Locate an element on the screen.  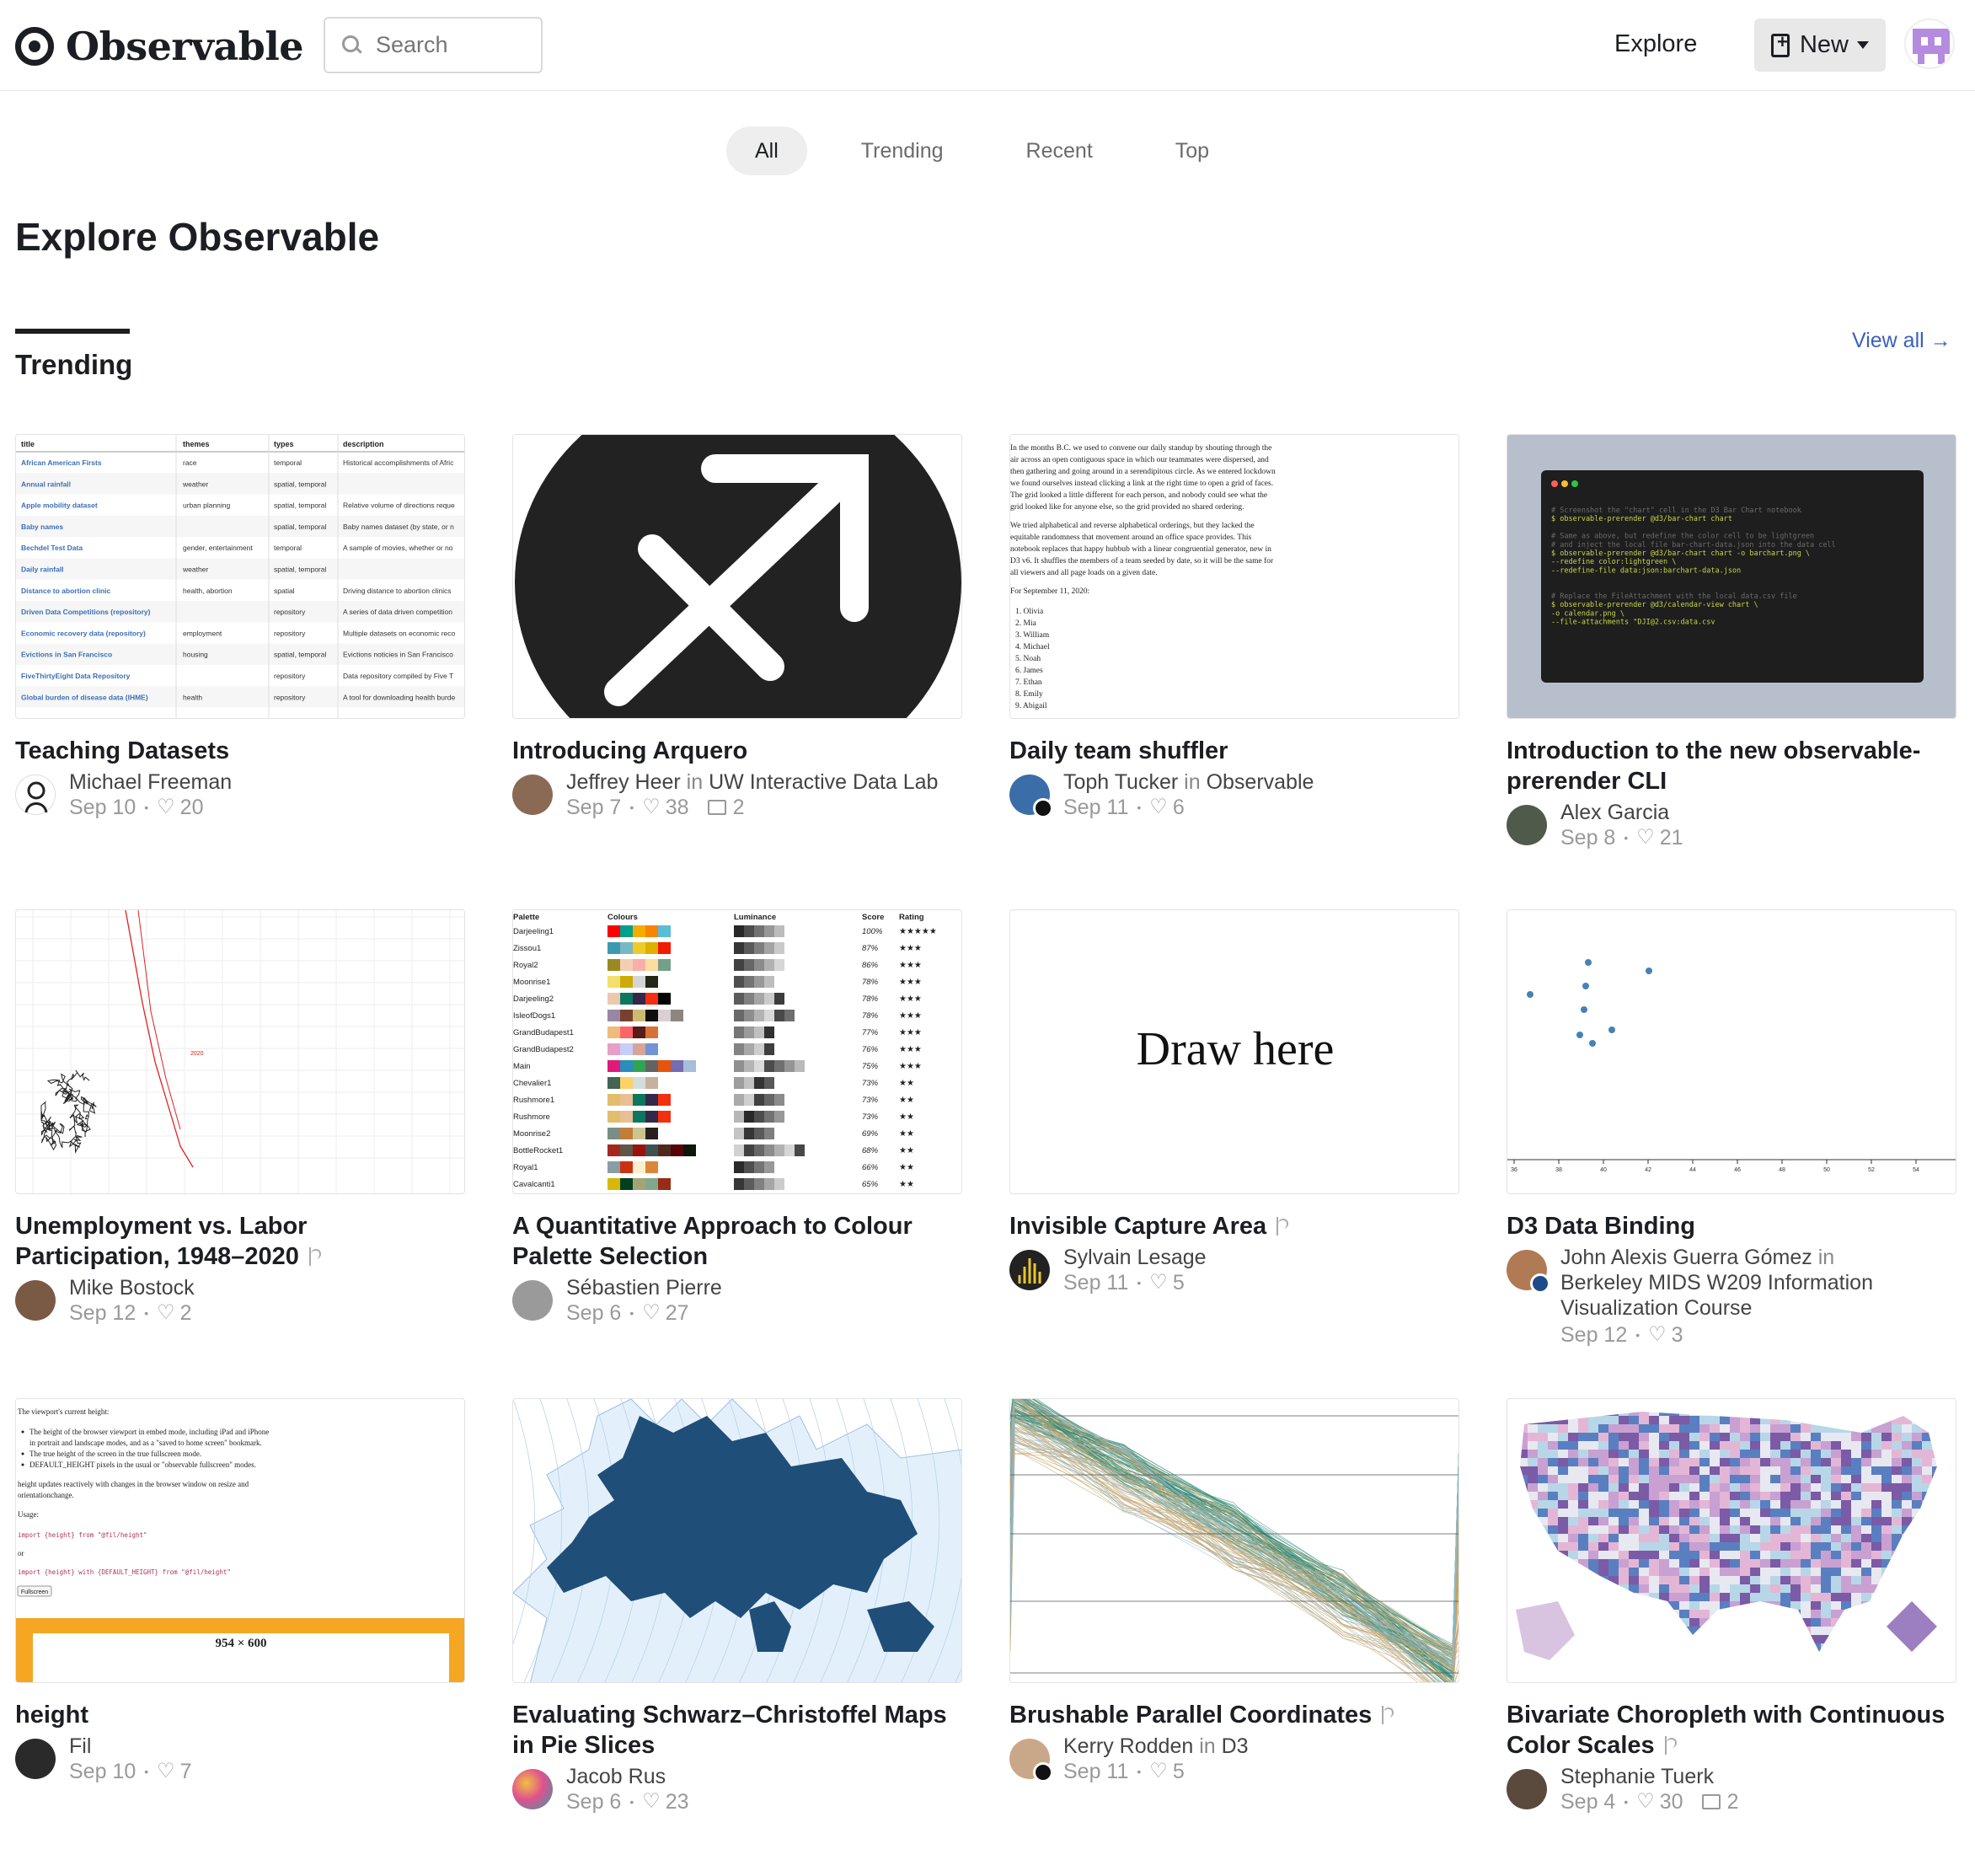
author-name: Fil is located at coordinates (130, 1746).